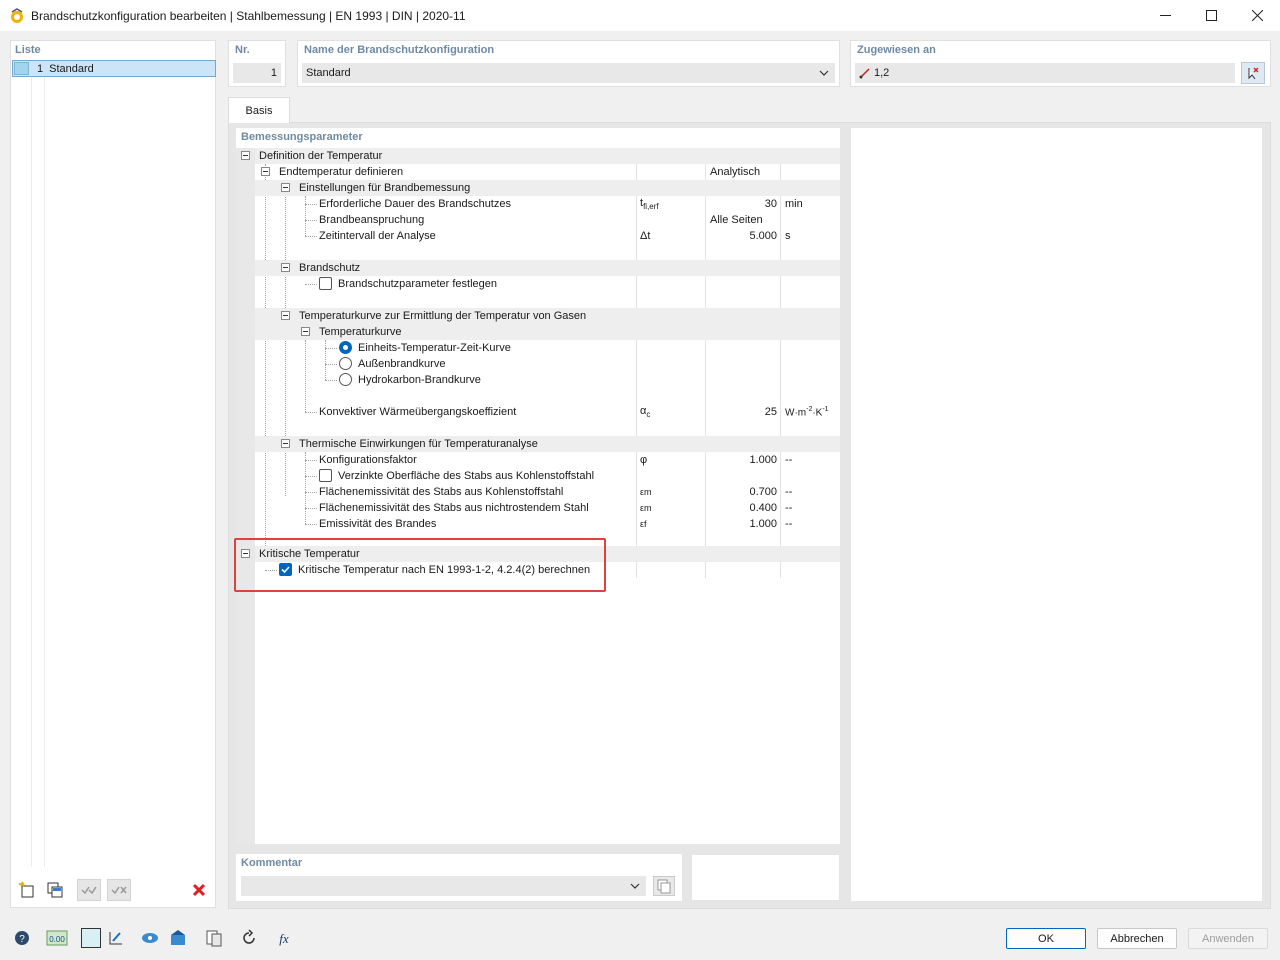 This screenshot has height=960, width=1280. I want to click on list-toolbar, so click(114, 891).